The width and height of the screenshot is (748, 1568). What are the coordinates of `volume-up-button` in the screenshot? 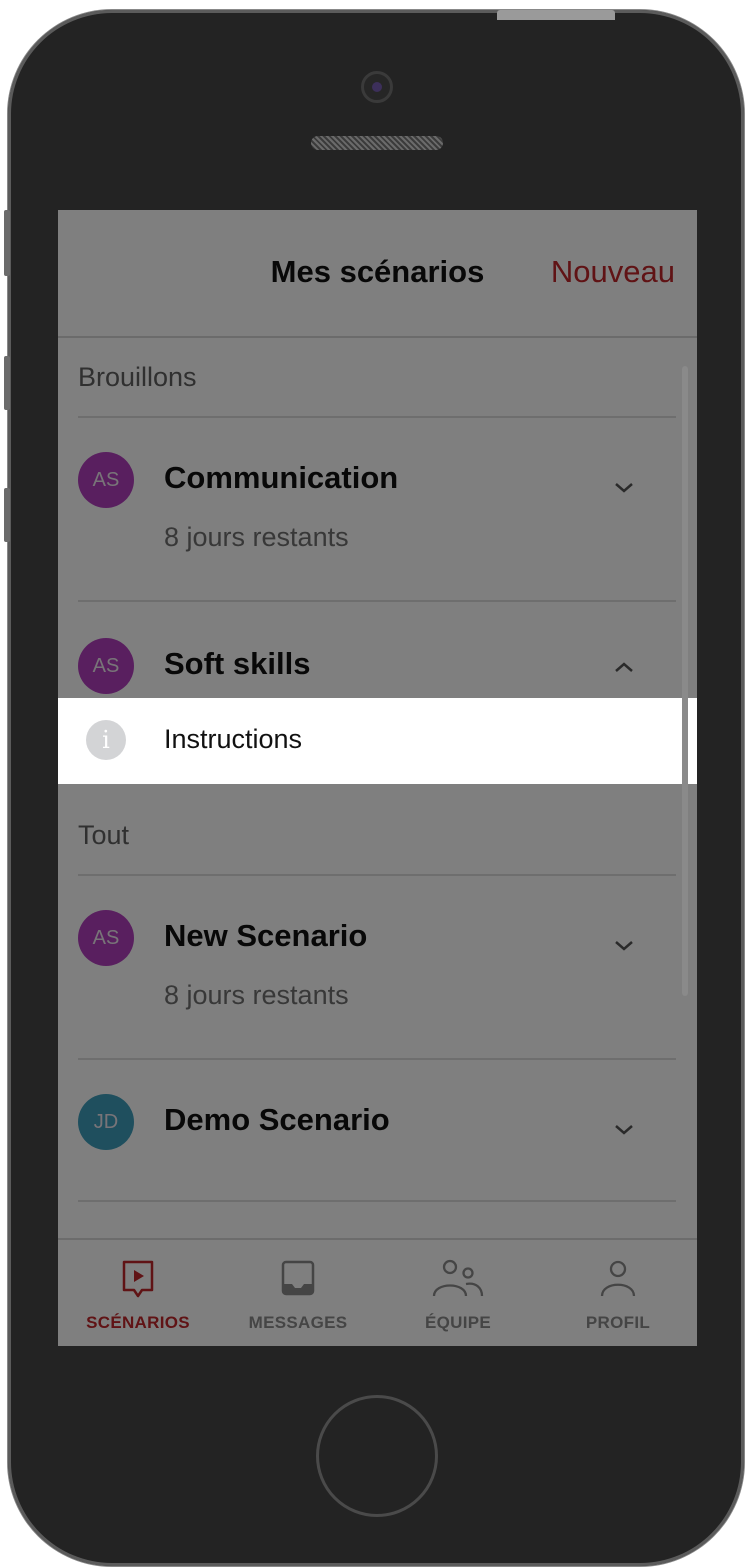 It's located at (7, 383).